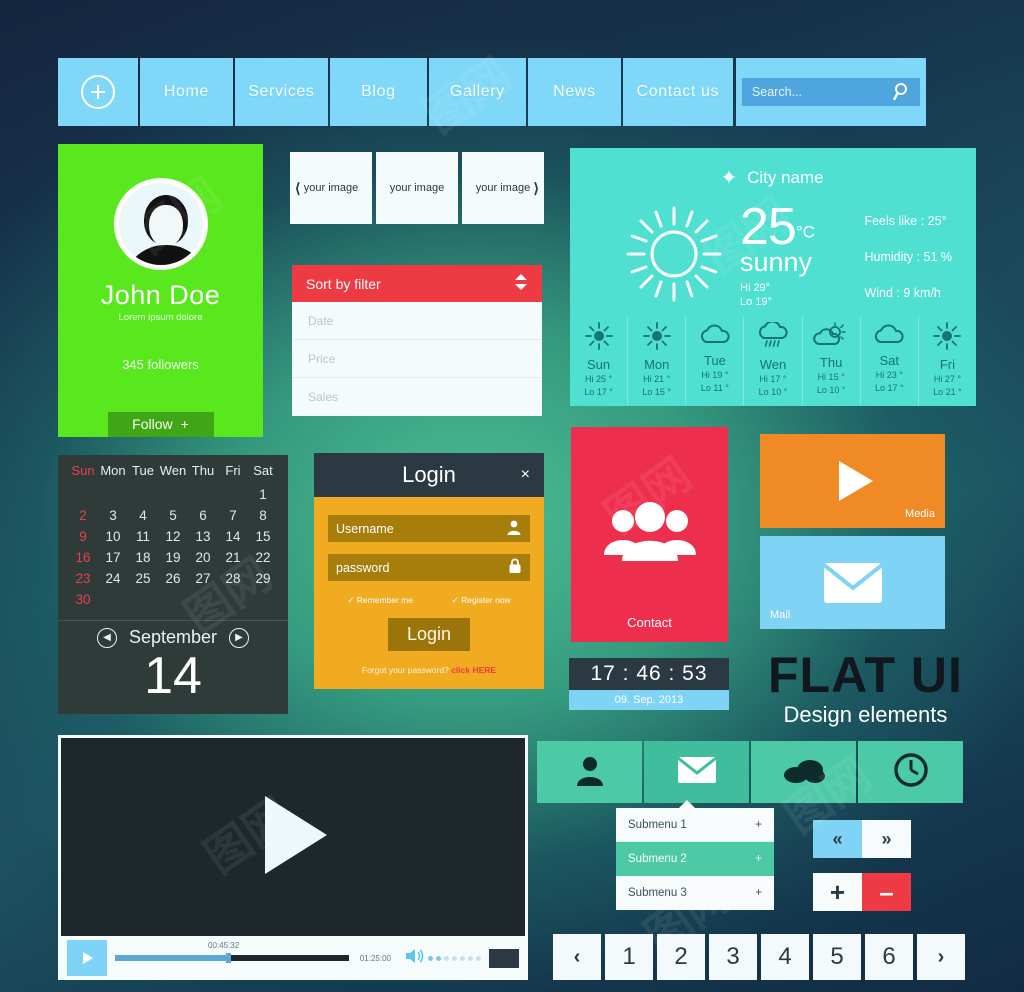 The height and width of the screenshot is (992, 1024). What do you see at coordinates (113, 557) in the screenshot?
I see `calendar-day-17: 17` at bounding box center [113, 557].